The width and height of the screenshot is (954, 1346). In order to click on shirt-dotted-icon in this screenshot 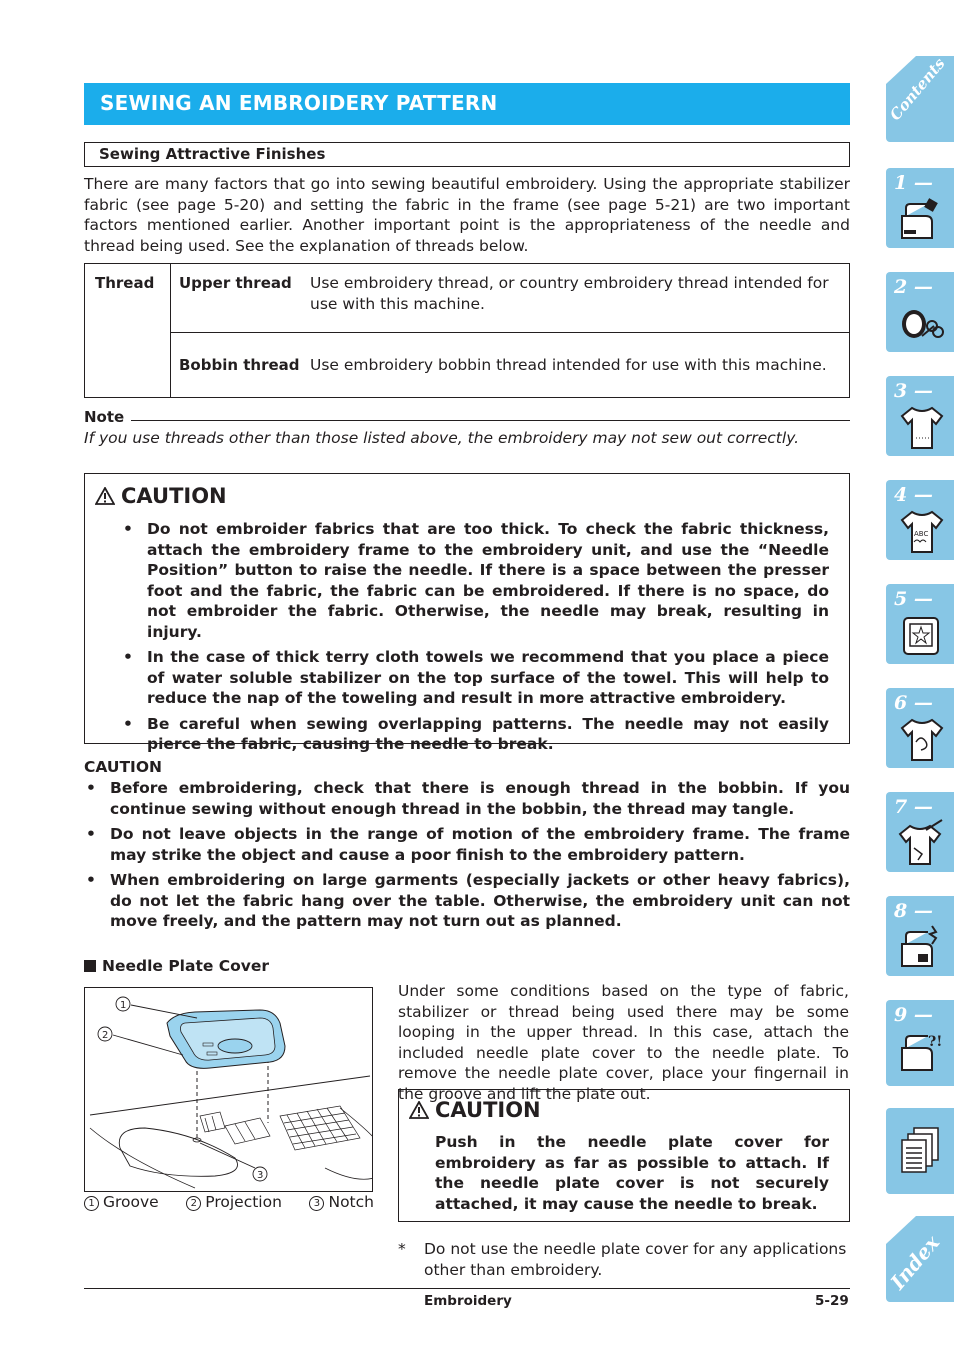, I will do `click(922, 427)`.